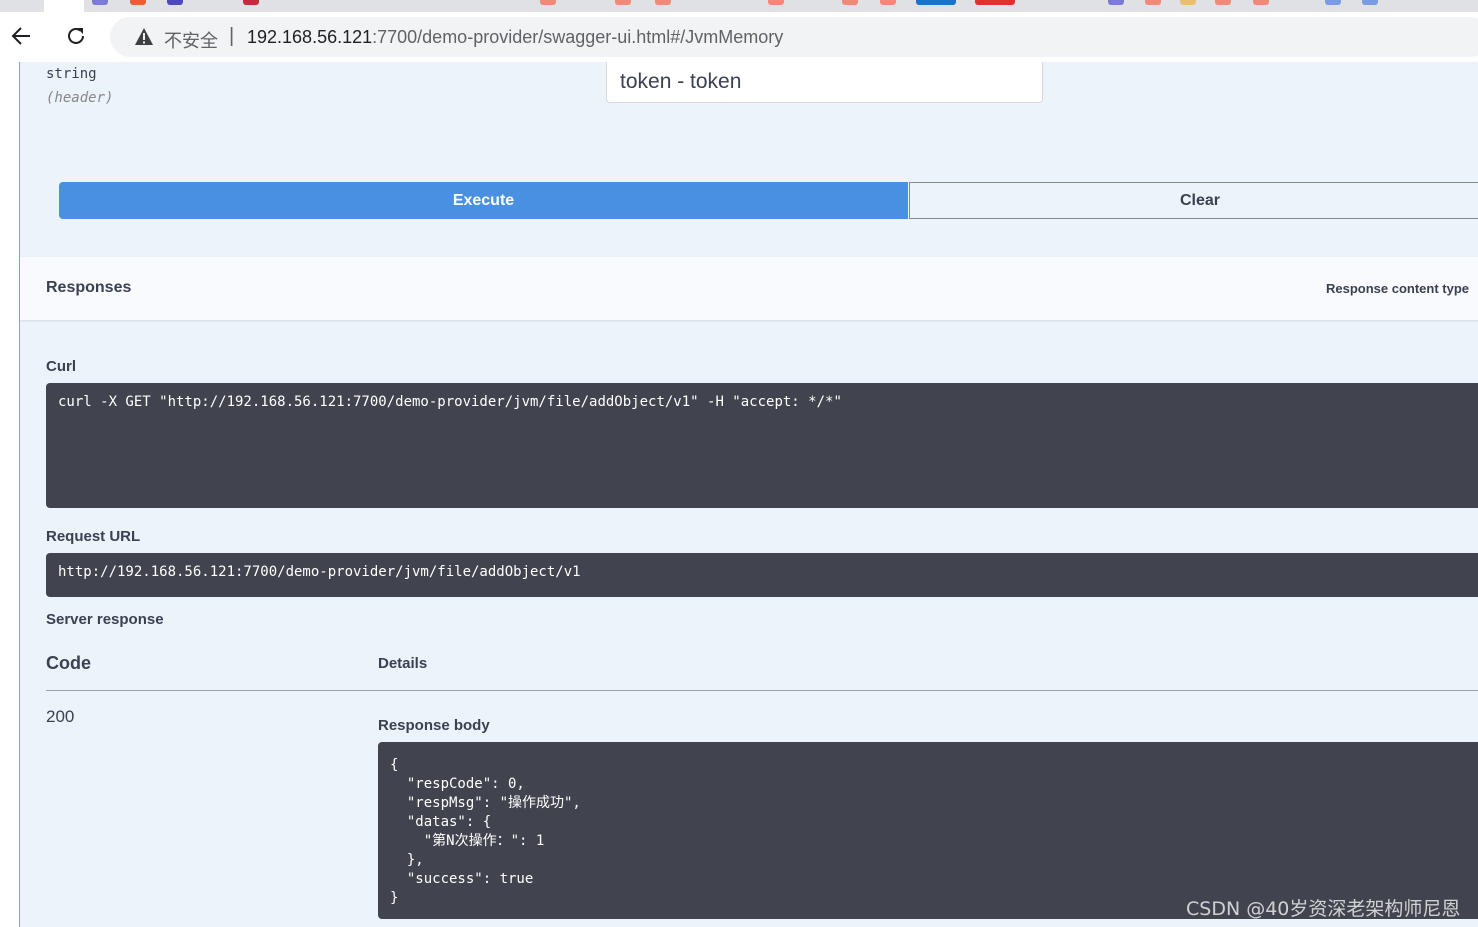 The width and height of the screenshot is (1478, 927). I want to click on response-body-label: Response body, so click(434, 725).